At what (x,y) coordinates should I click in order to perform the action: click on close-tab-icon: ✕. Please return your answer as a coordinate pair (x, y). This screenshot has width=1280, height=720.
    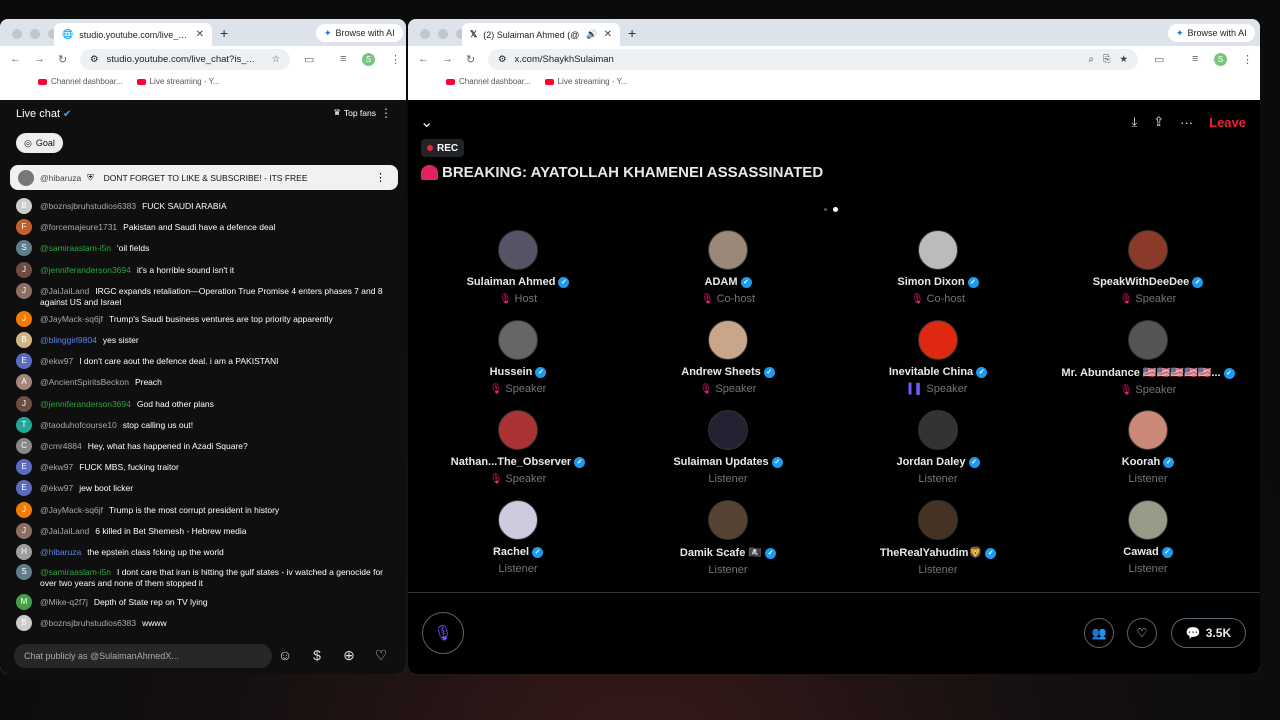
    Looking at the image, I should click on (200, 34).